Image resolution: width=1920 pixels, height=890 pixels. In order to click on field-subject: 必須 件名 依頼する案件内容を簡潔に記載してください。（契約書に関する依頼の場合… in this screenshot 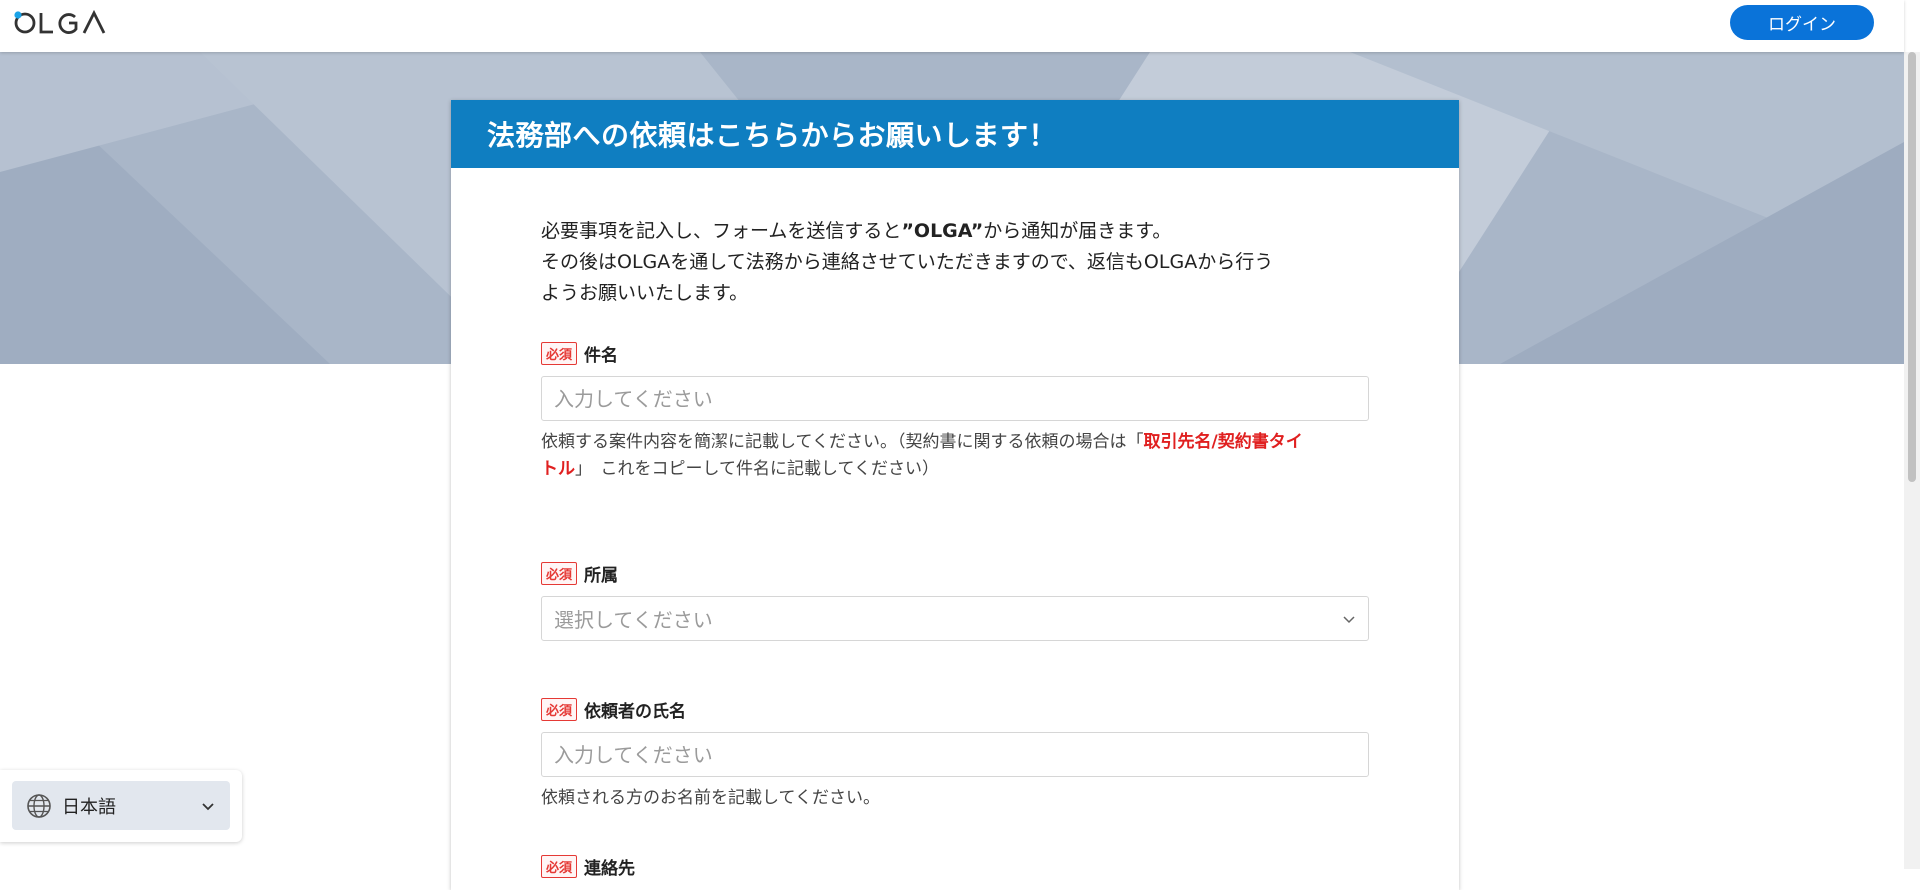, I will do `click(955, 412)`.